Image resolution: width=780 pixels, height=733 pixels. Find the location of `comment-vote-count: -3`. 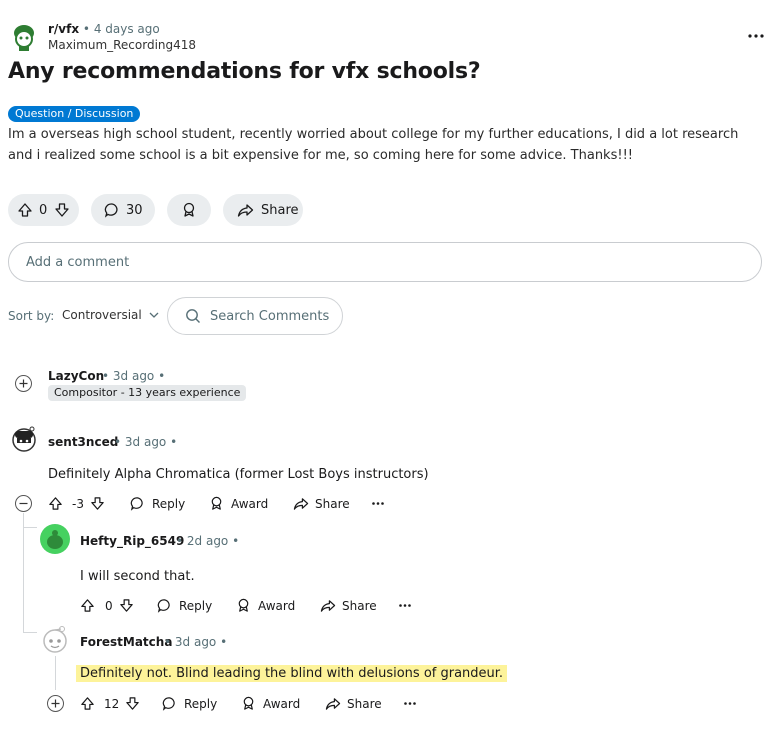

comment-vote-count: -3 is located at coordinates (78, 503).